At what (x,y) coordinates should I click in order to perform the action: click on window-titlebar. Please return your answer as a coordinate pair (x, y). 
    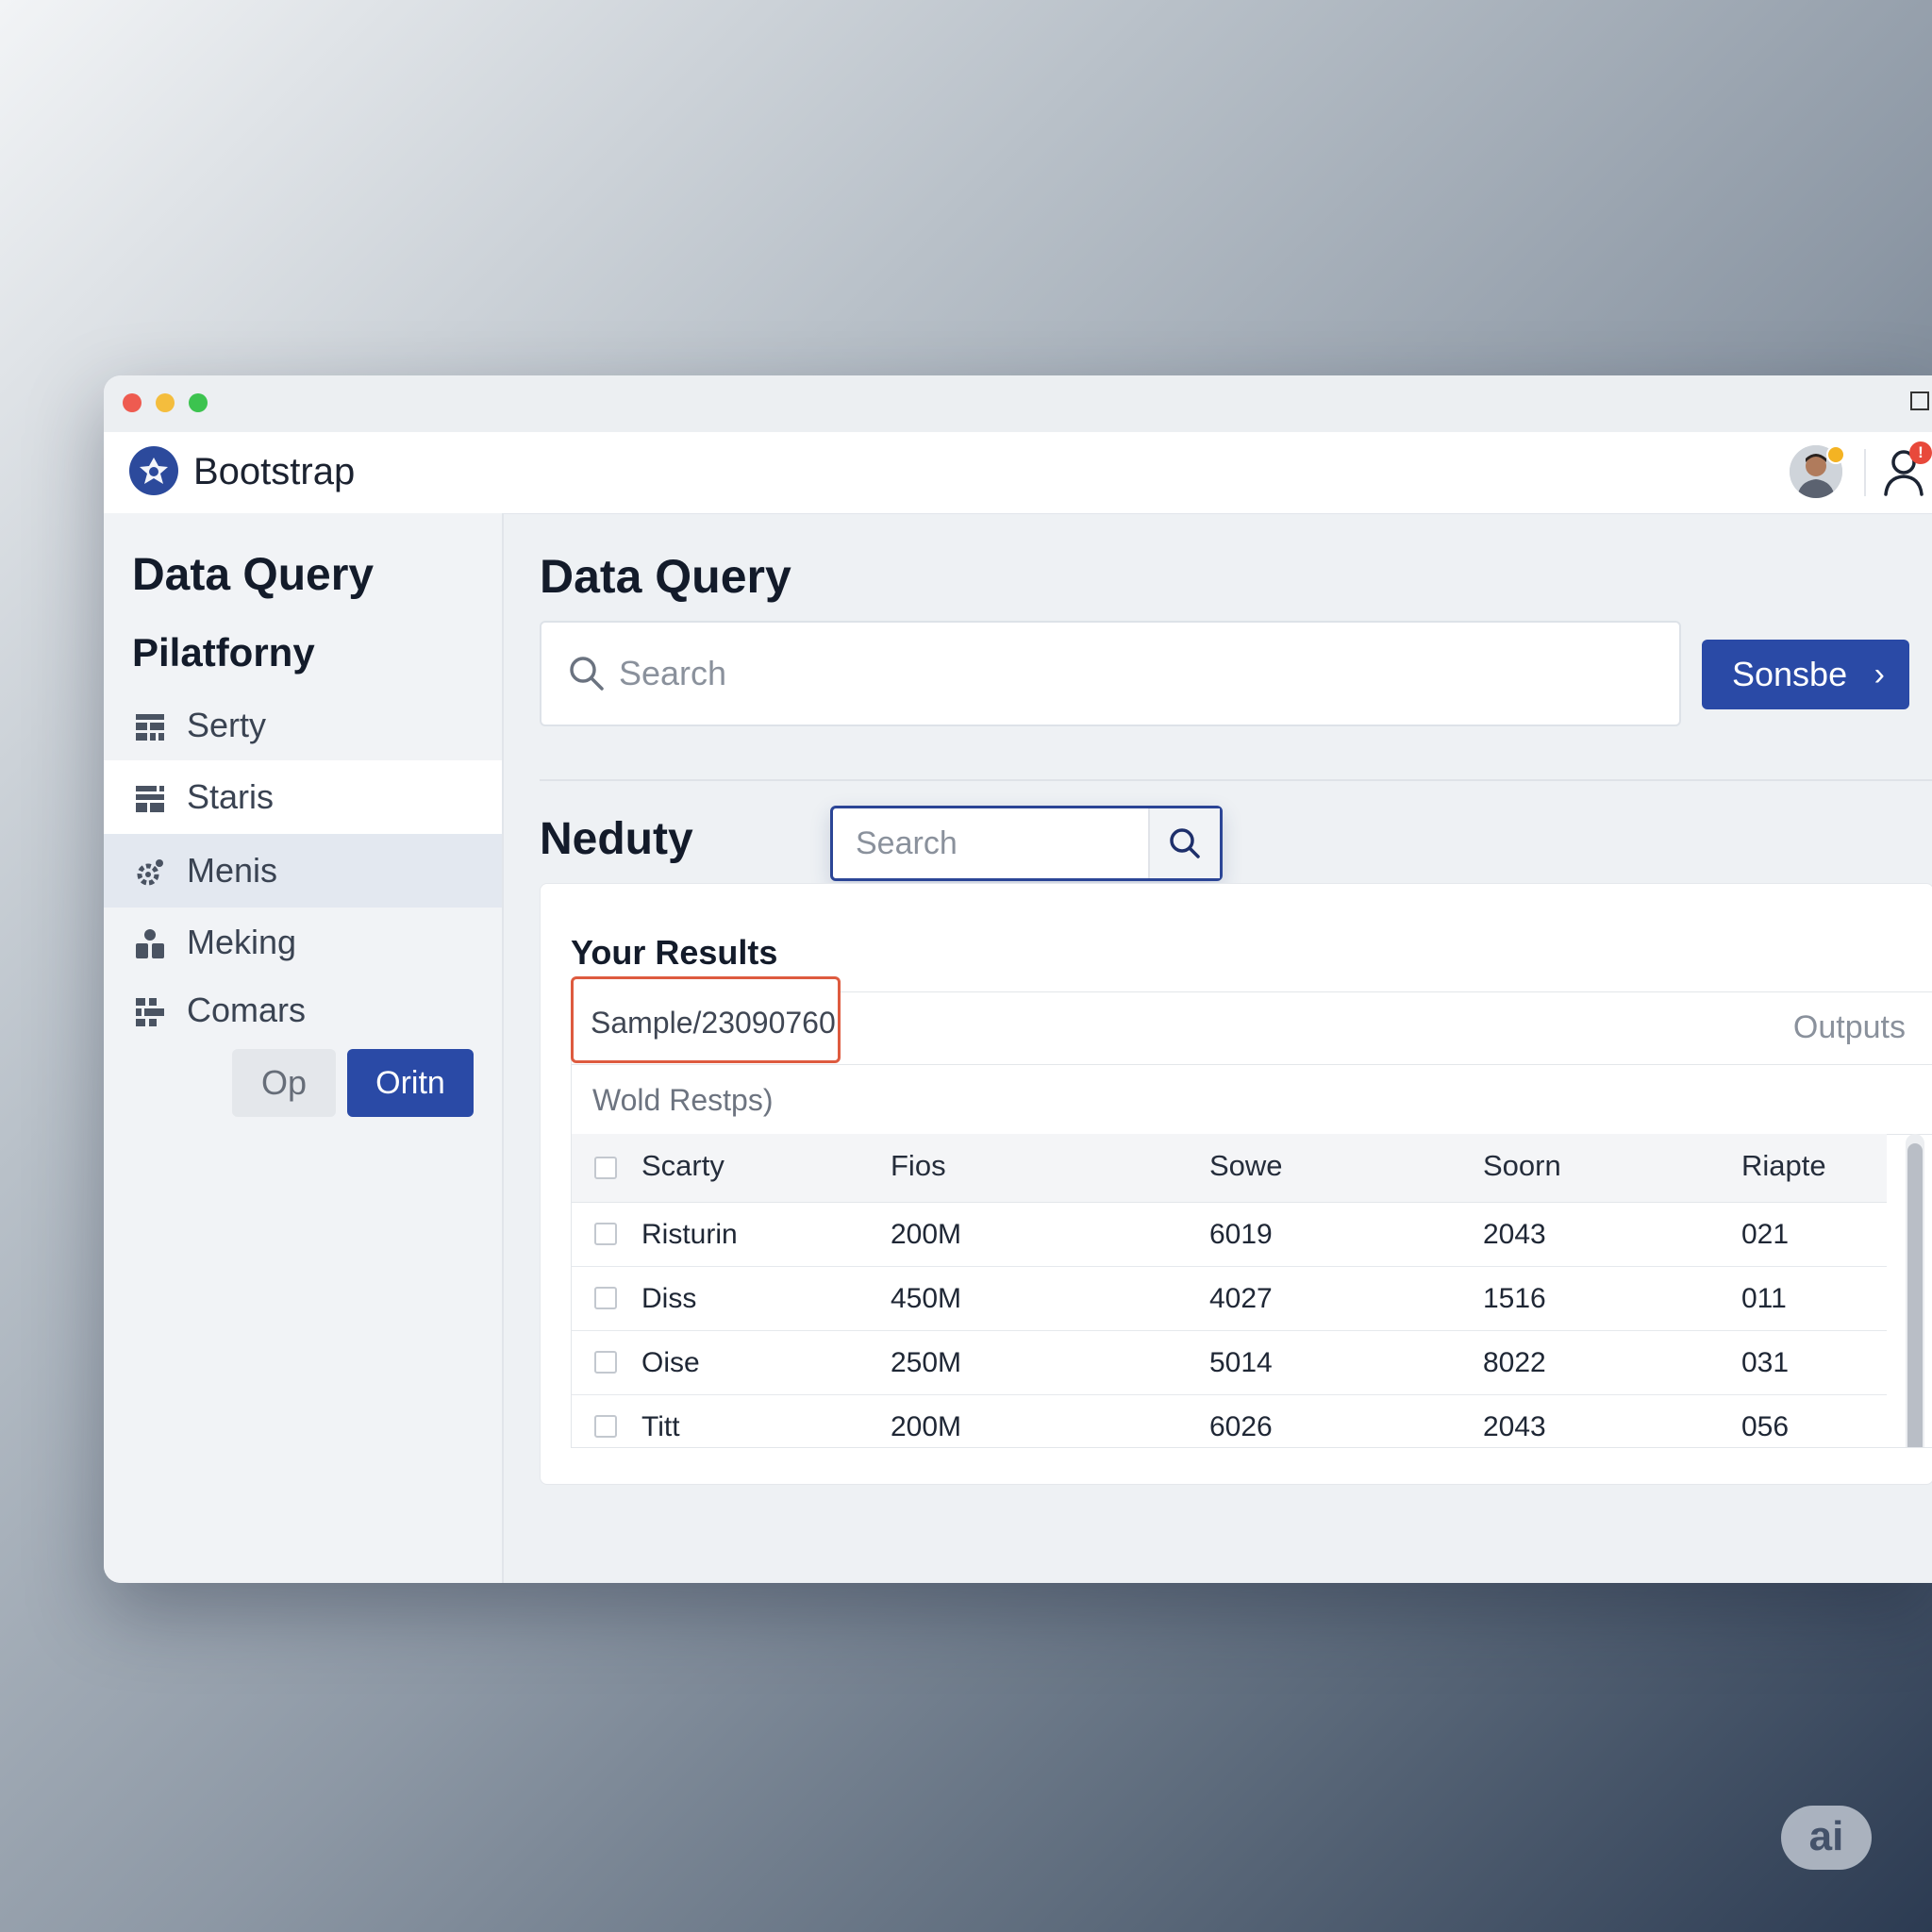
    Looking at the image, I should click on (1018, 404).